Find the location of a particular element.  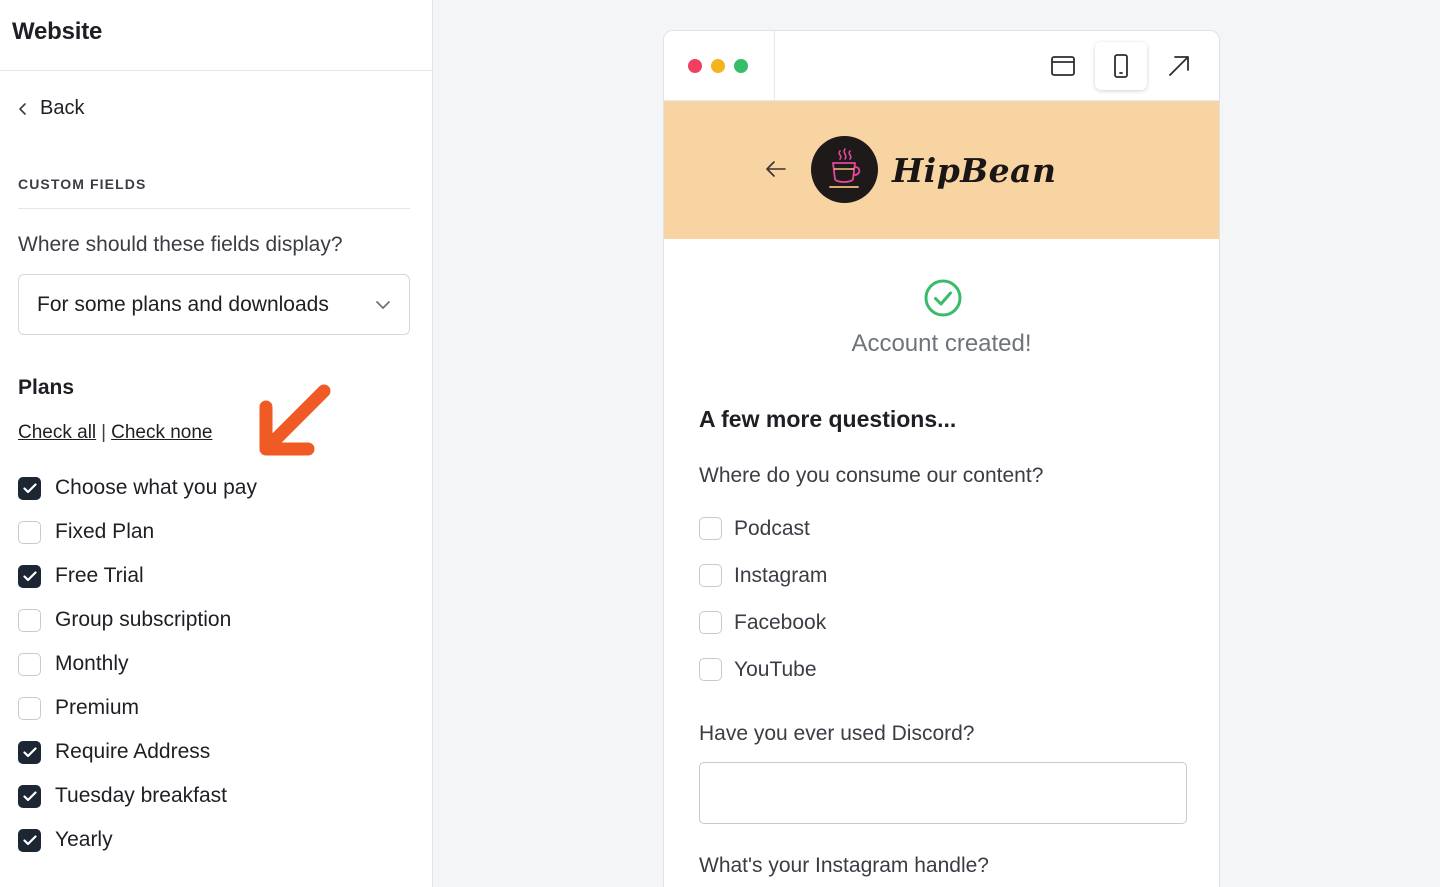

consume-options: Podcast Instagram Facebook YouTube is located at coordinates (763, 599).